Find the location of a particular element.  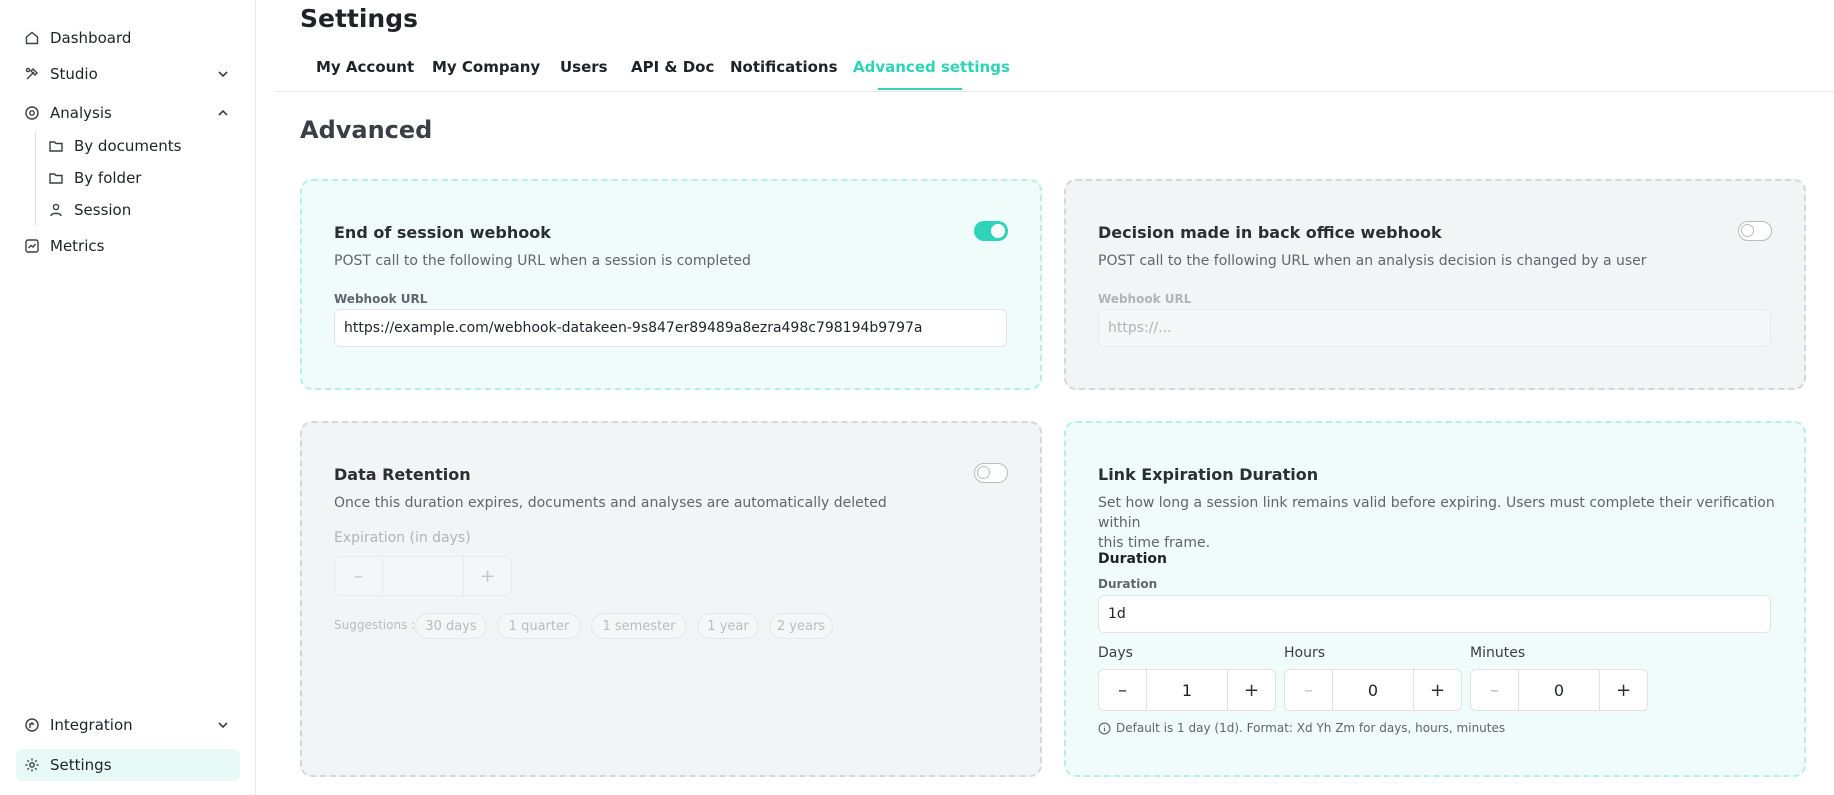

section-title: Advanced is located at coordinates (366, 130).